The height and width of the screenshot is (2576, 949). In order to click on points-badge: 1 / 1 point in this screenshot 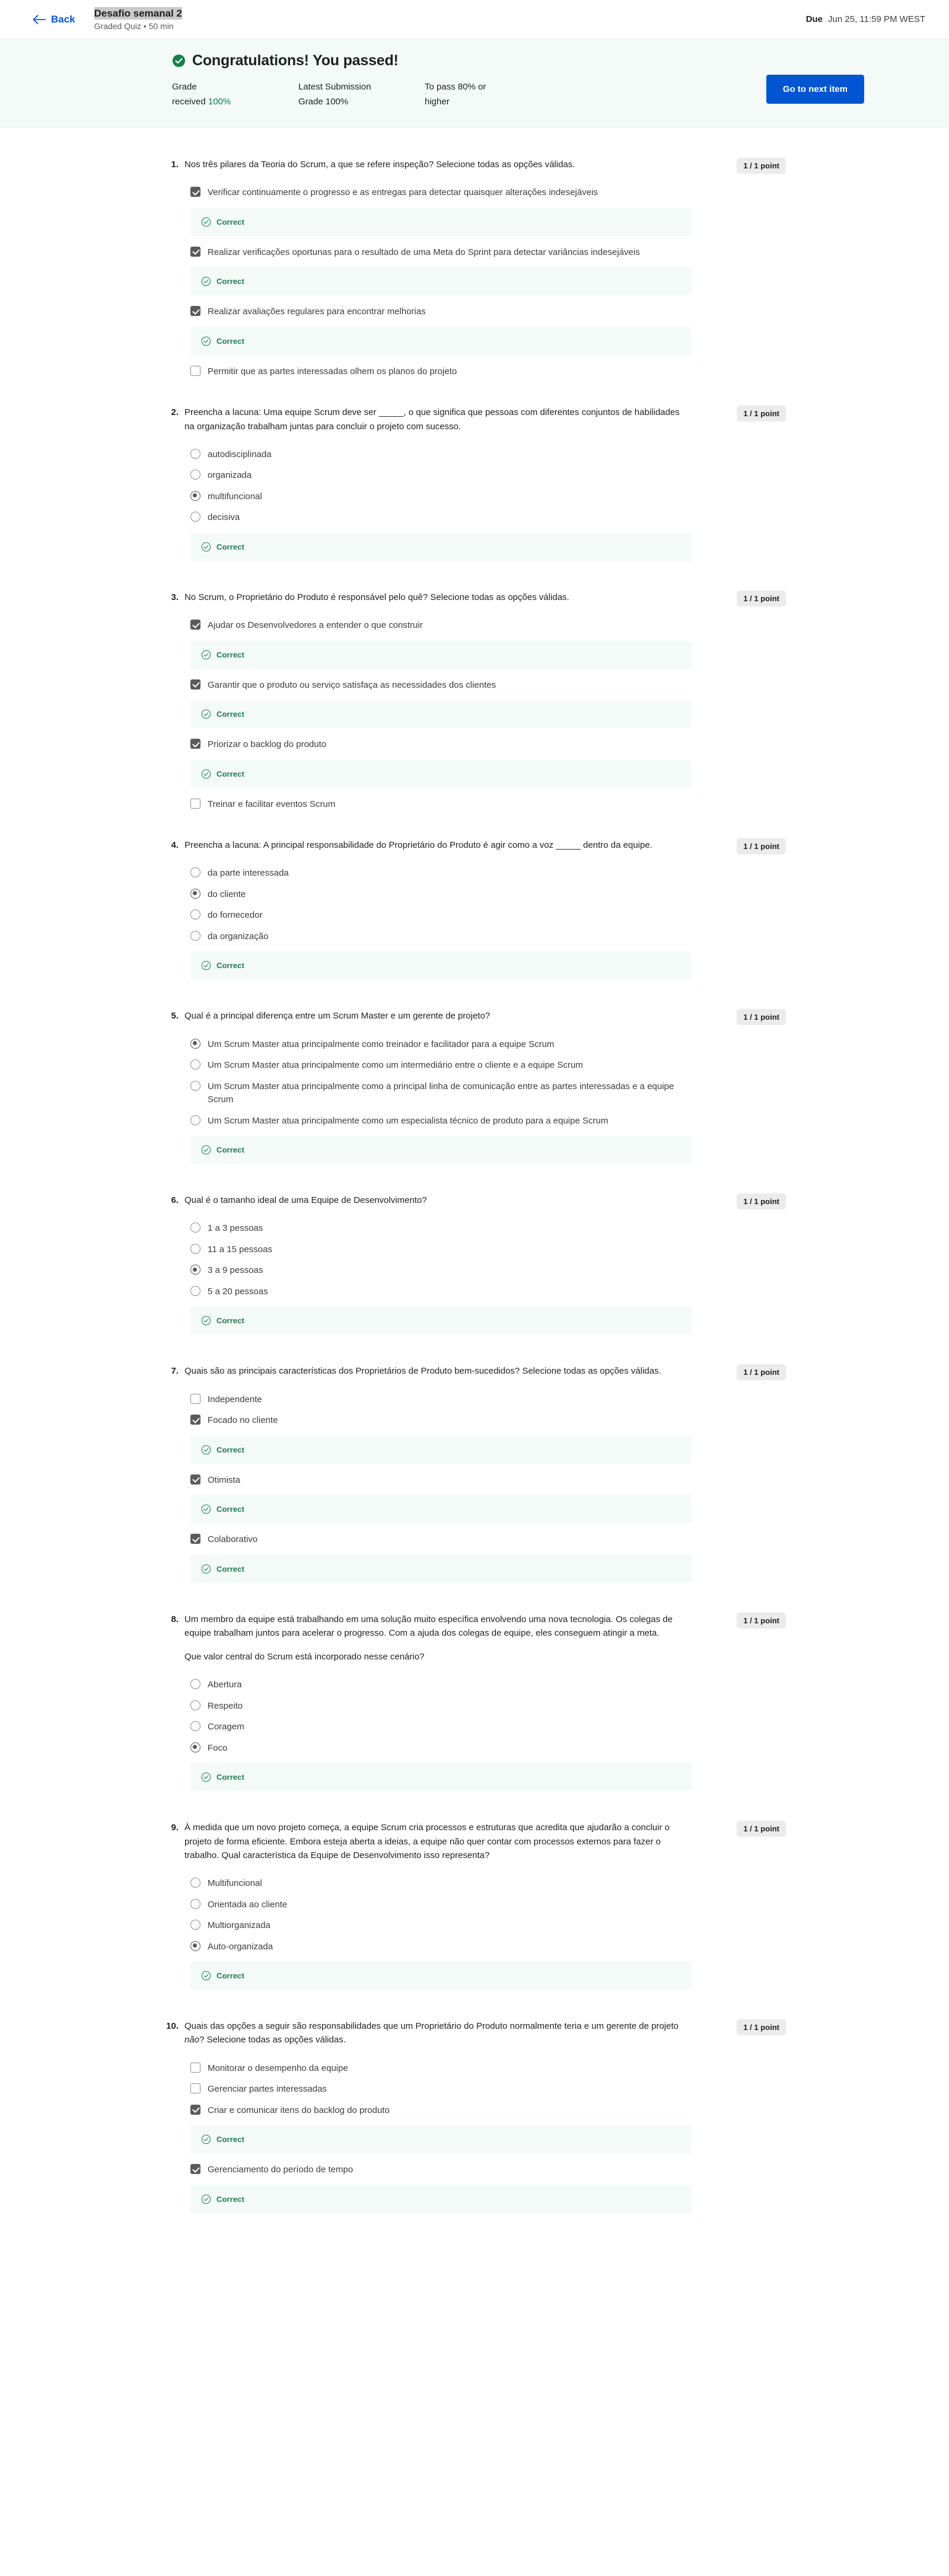, I will do `click(761, 1372)`.